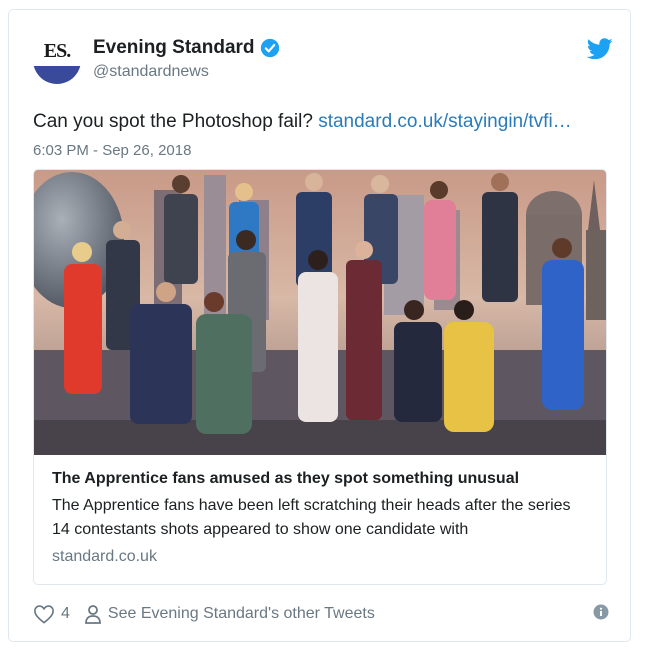  I want to click on avatar: ES., so click(57, 60).